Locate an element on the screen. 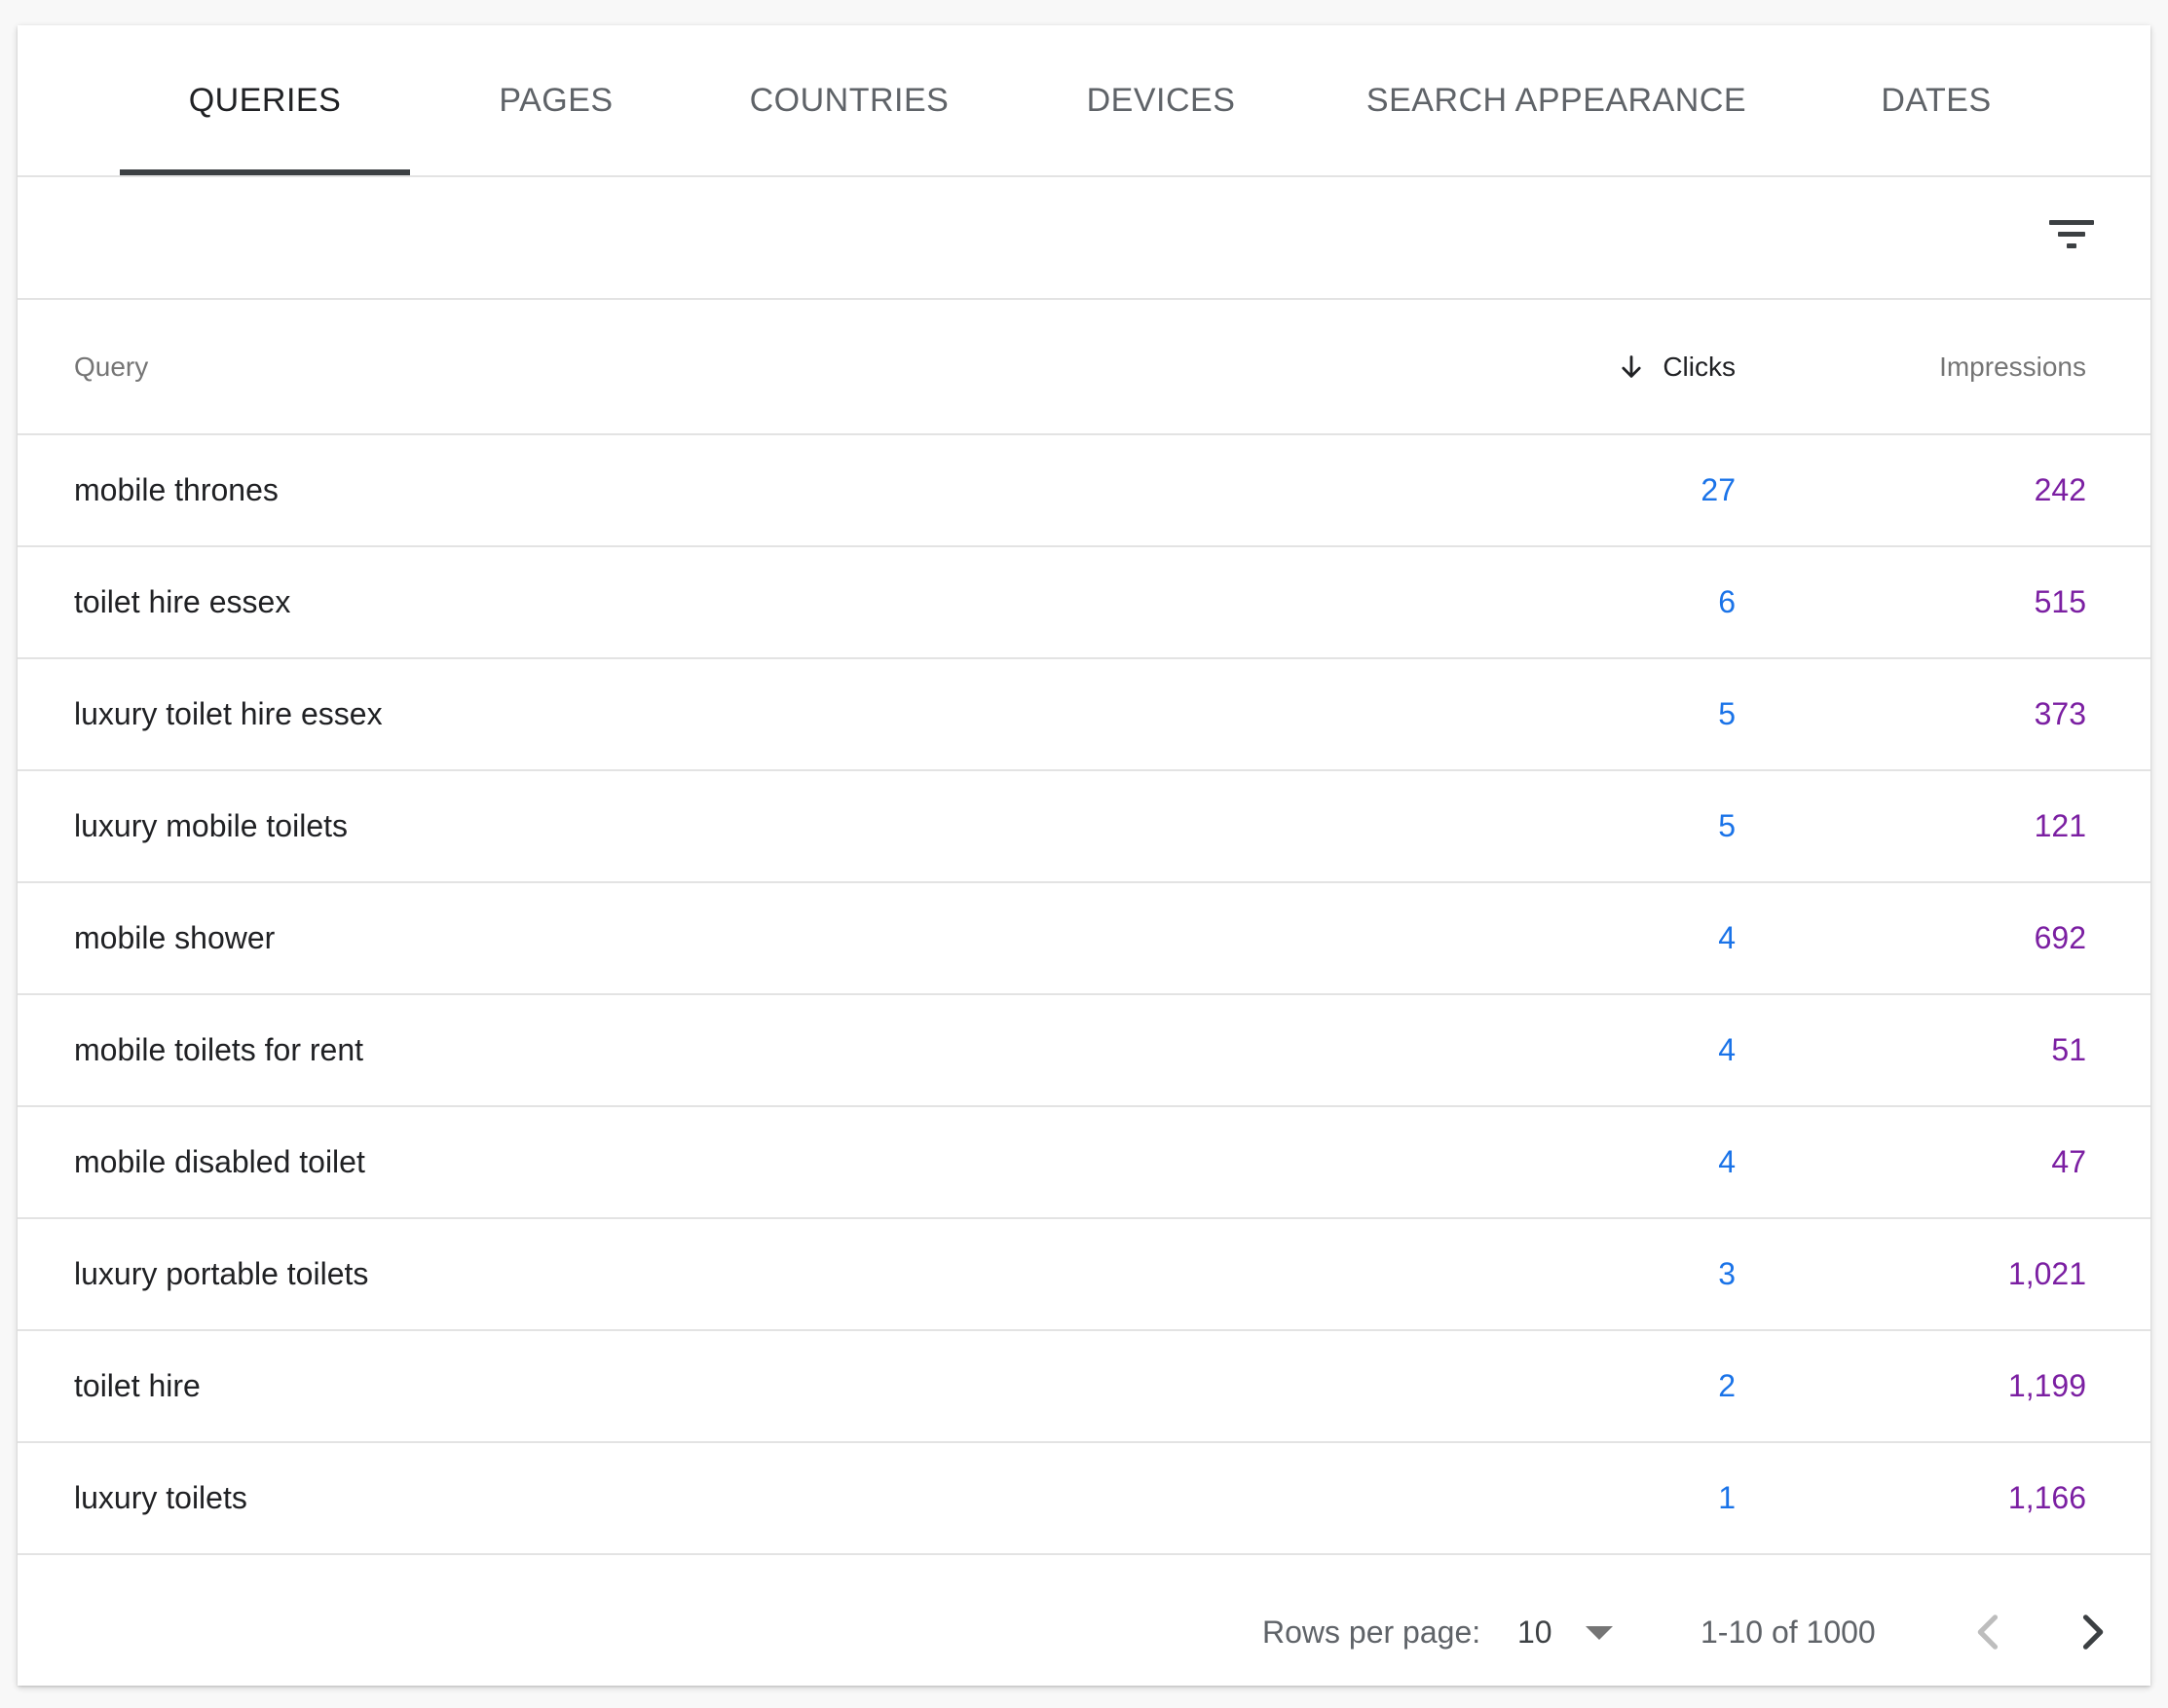 The image size is (2168, 1708). tab-devices: DEVICES is located at coordinates (1160, 100).